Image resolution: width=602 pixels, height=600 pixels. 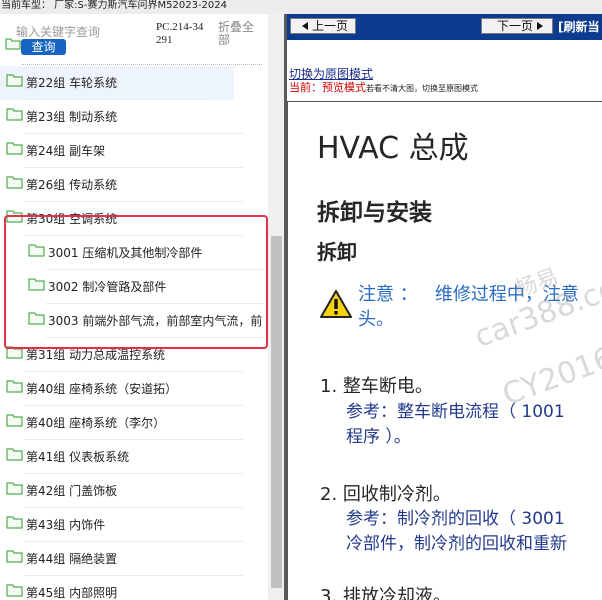 What do you see at coordinates (388, 294) in the screenshot?
I see `warning-label: 注意 ：` at bounding box center [388, 294].